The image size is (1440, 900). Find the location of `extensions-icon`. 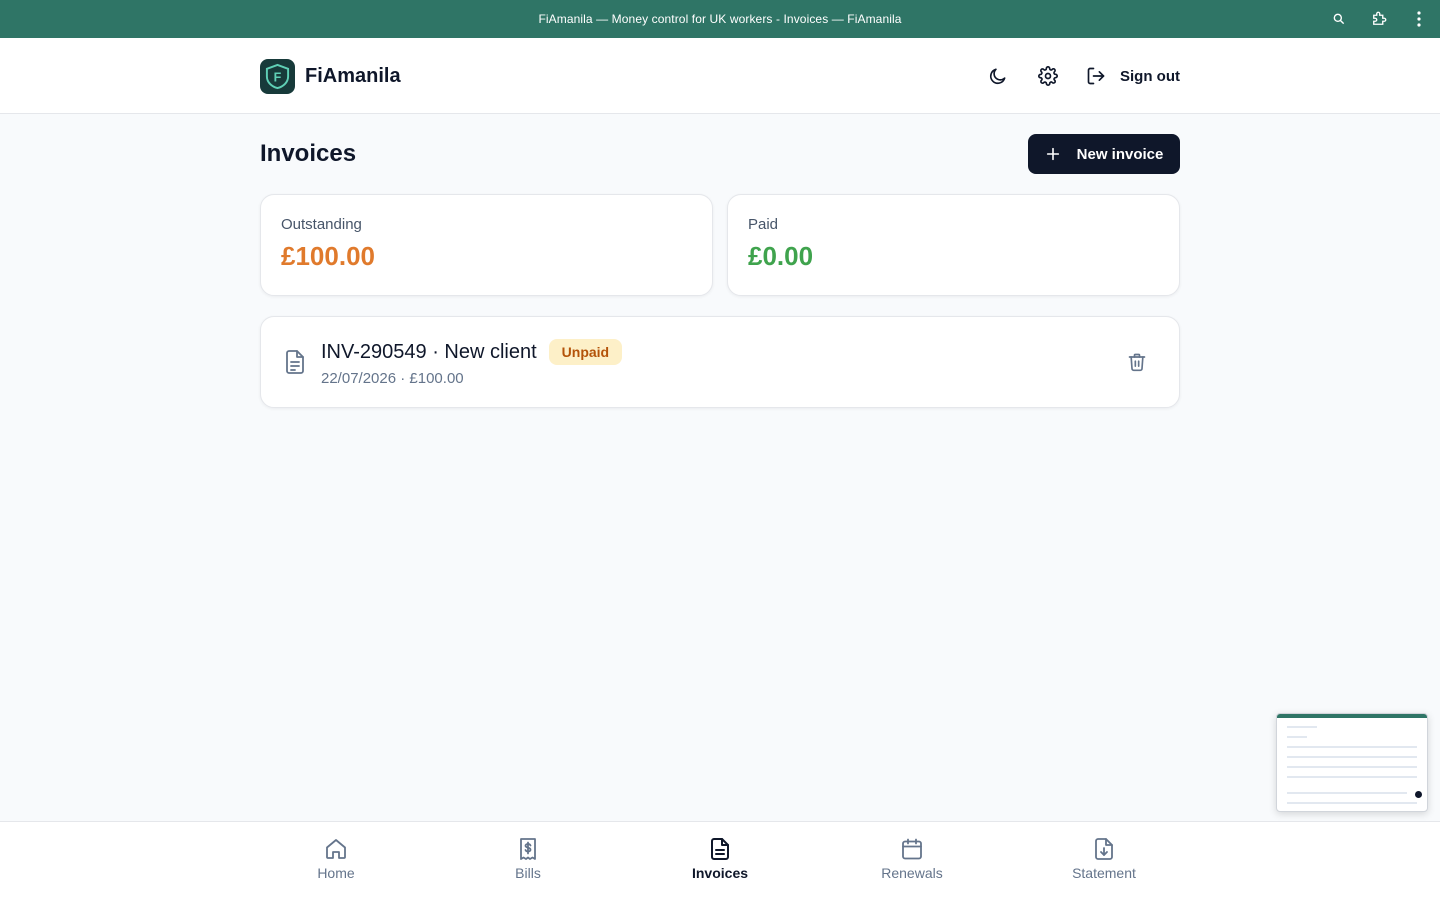

extensions-icon is located at coordinates (1379, 19).